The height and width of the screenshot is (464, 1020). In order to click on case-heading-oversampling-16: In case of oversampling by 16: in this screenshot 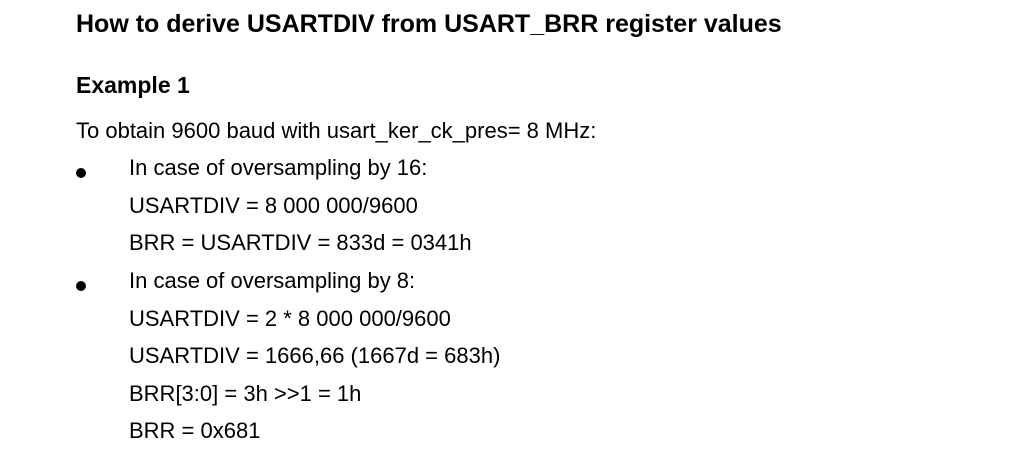, I will do `click(278, 167)`.